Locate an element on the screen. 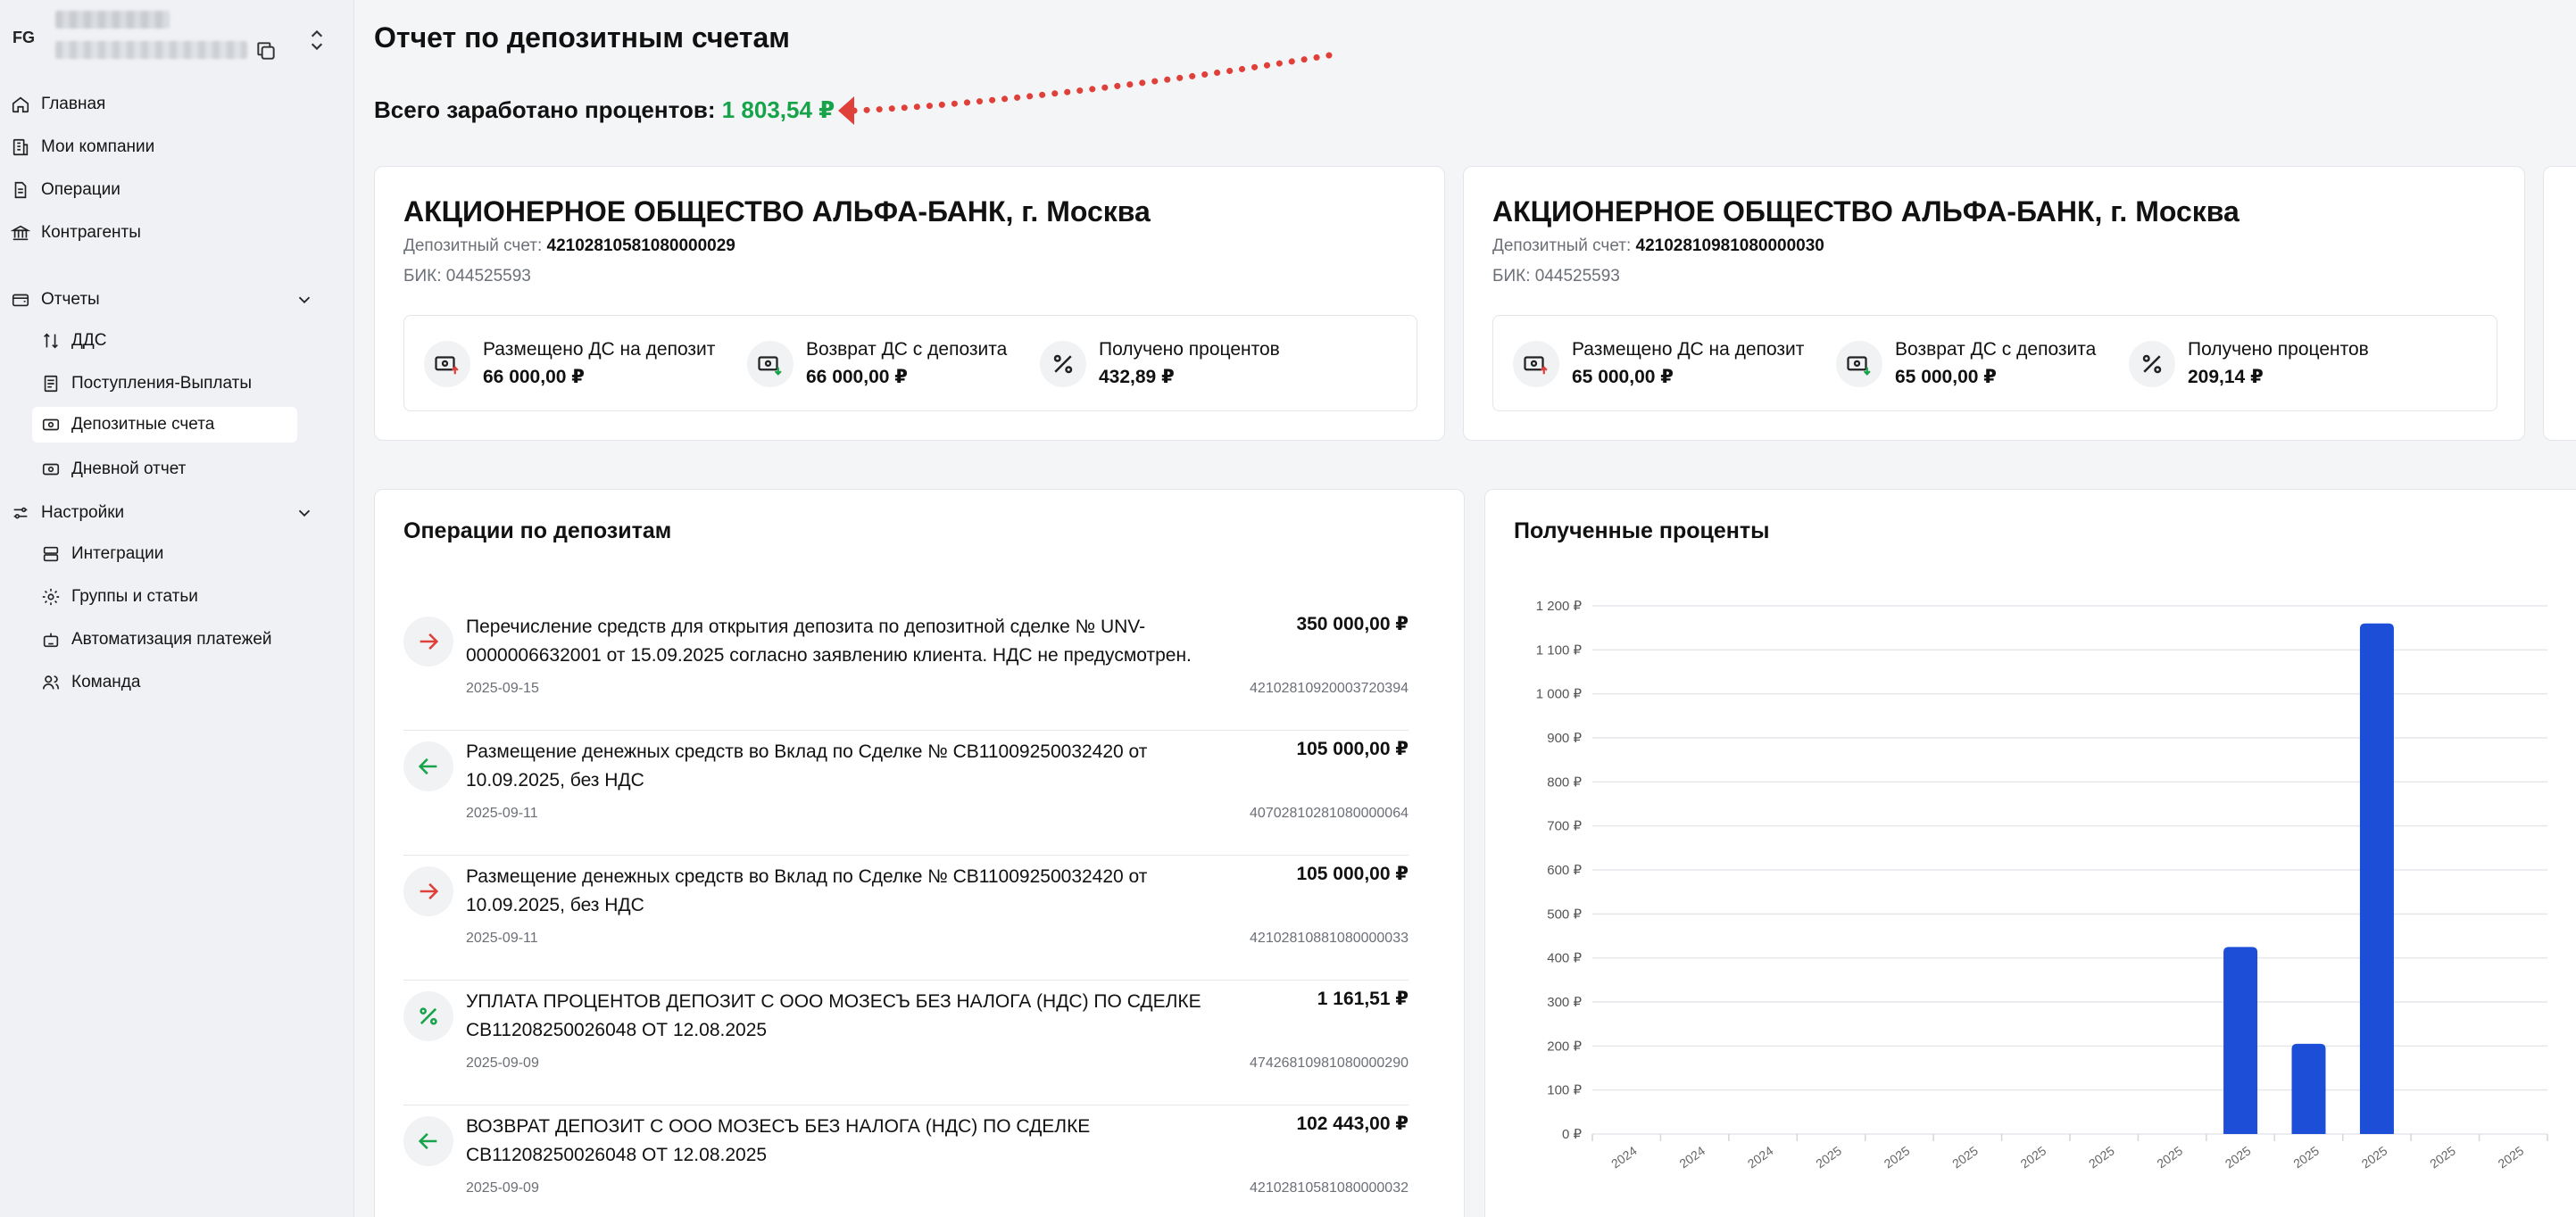 Image resolution: width=2576 pixels, height=1217 pixels. y-tick-label: 100 ₽ is located at coordinates (1565, 1091).